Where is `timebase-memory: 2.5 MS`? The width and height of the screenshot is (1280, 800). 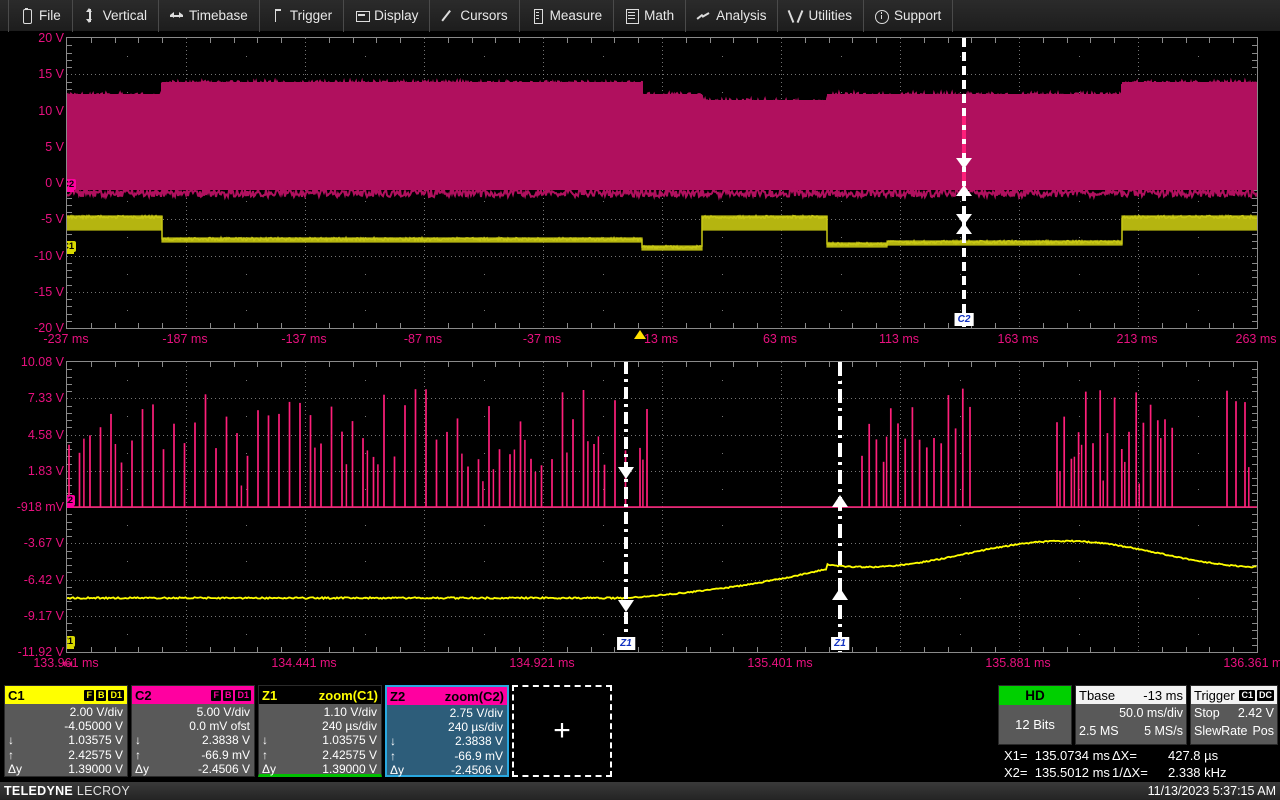
timebase-memory: 2.5 MS is located at coordinates (1099, 731).